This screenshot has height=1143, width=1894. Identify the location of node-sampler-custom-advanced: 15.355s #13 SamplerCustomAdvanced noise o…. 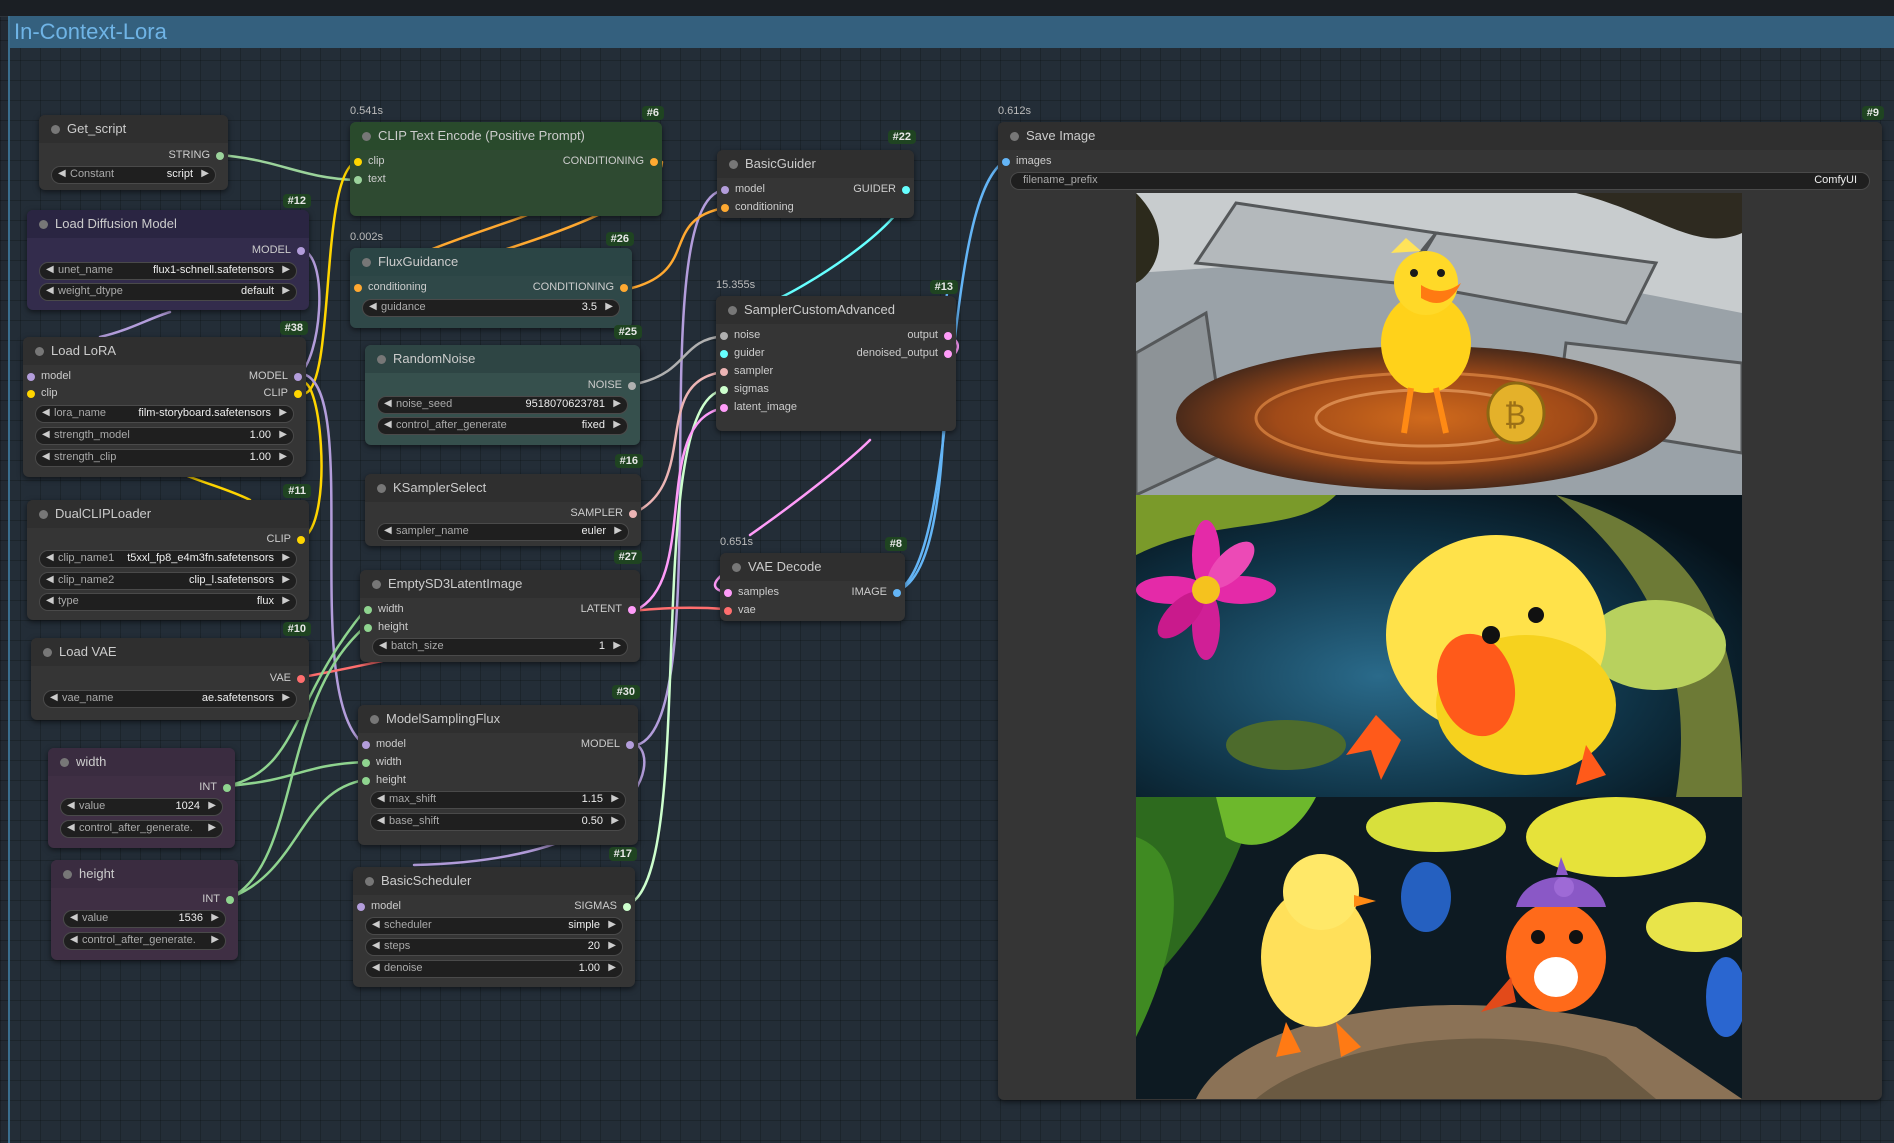
(837, 355).